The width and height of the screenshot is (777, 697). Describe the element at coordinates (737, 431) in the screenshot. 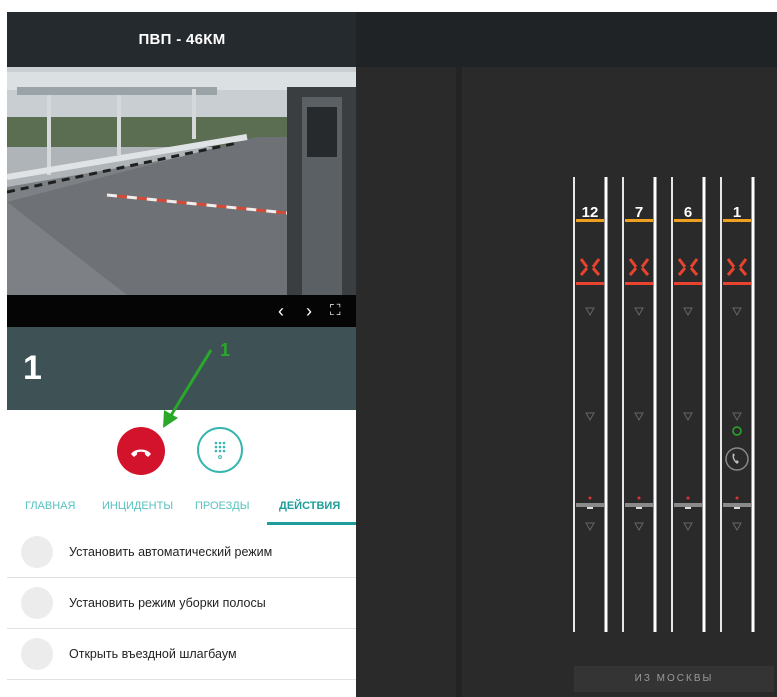

I see `operator-icon` at that location.